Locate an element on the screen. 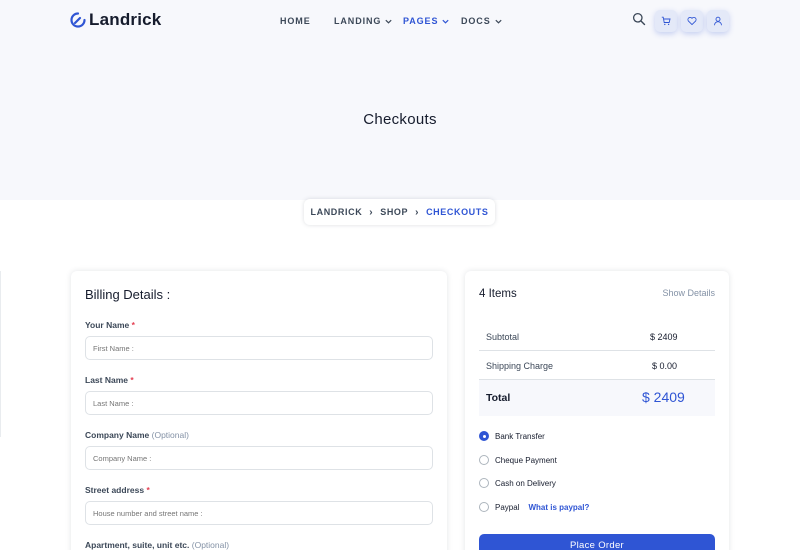  radio-label: Cheque Payment is located at coordinates (526, 460).